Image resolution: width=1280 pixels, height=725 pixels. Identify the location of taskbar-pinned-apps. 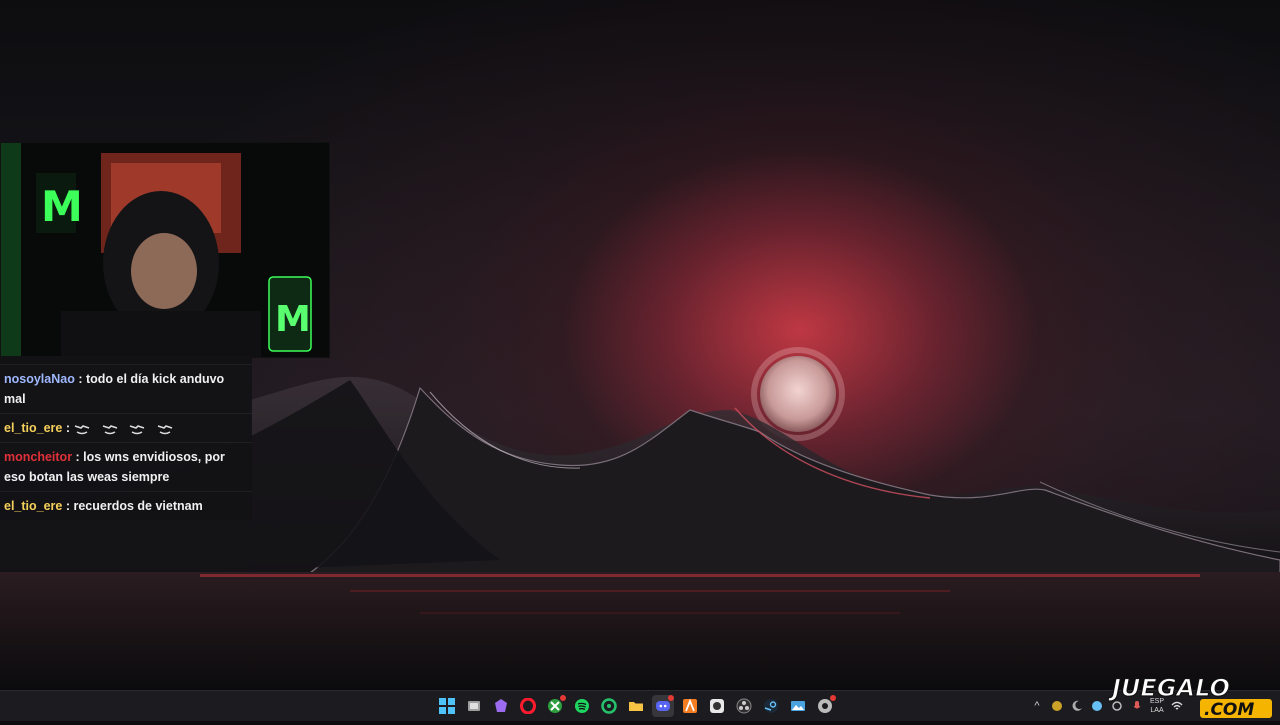
(636, 706).